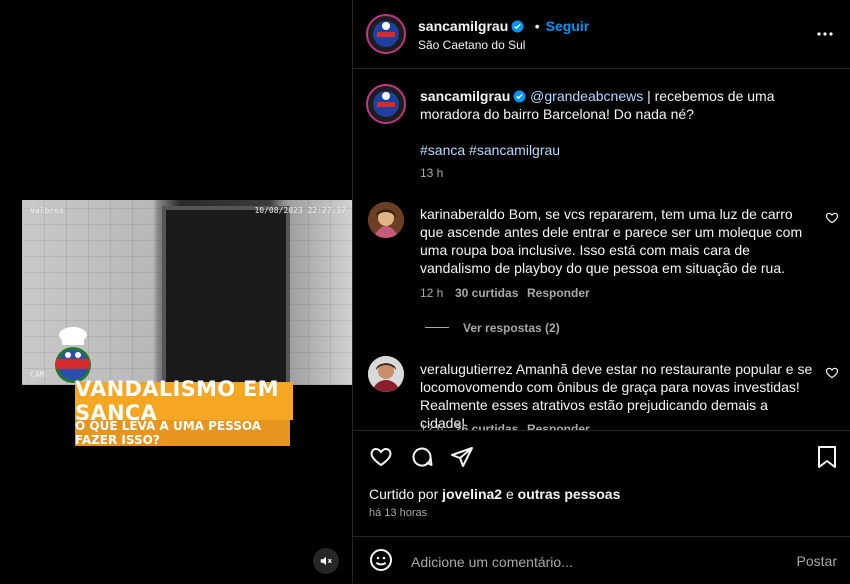  What do you see at coordinates (300, 210) in the screenshot?
I see `video-timestamp: 10/08/2023 22:27:17` at bounding box center [300, 210].